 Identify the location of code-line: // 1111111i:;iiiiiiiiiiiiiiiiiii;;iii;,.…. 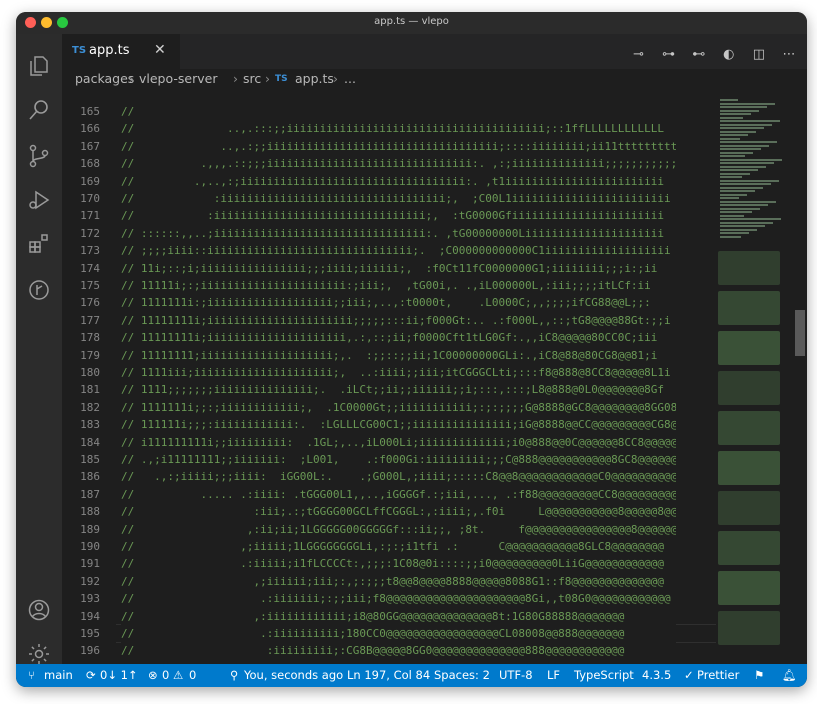
(386, 302).